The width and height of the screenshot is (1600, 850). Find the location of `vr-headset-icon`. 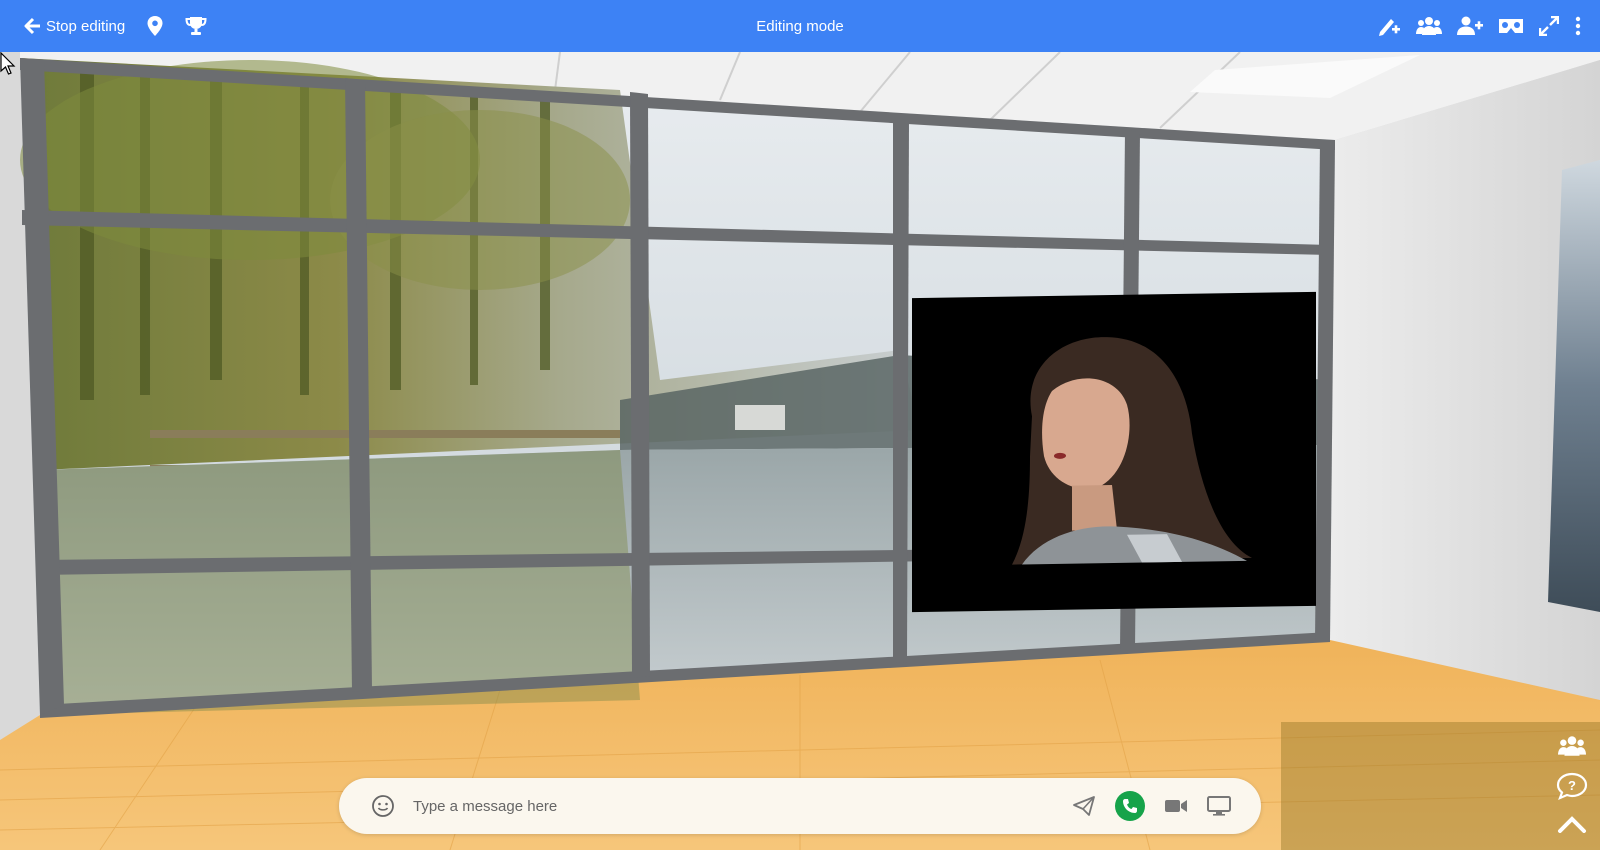

vr-headset-icon is located at coordinates (1511, 26).